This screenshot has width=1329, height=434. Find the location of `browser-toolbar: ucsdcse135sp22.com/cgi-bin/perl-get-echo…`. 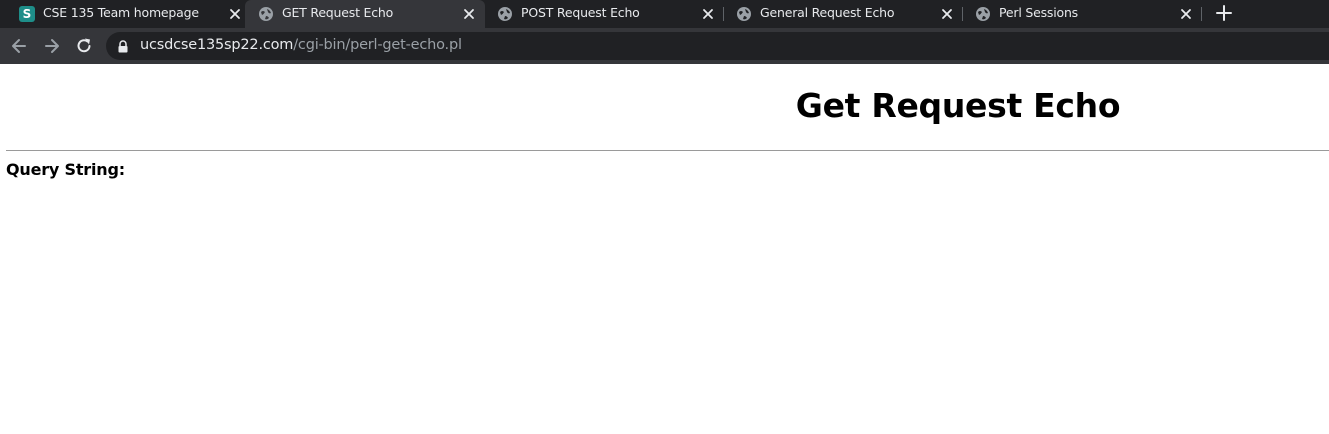

browser-toolbar: ucsdcse135sp22.com/cgi-bin/perl-get-echo… is located at coordinates (664, 46).